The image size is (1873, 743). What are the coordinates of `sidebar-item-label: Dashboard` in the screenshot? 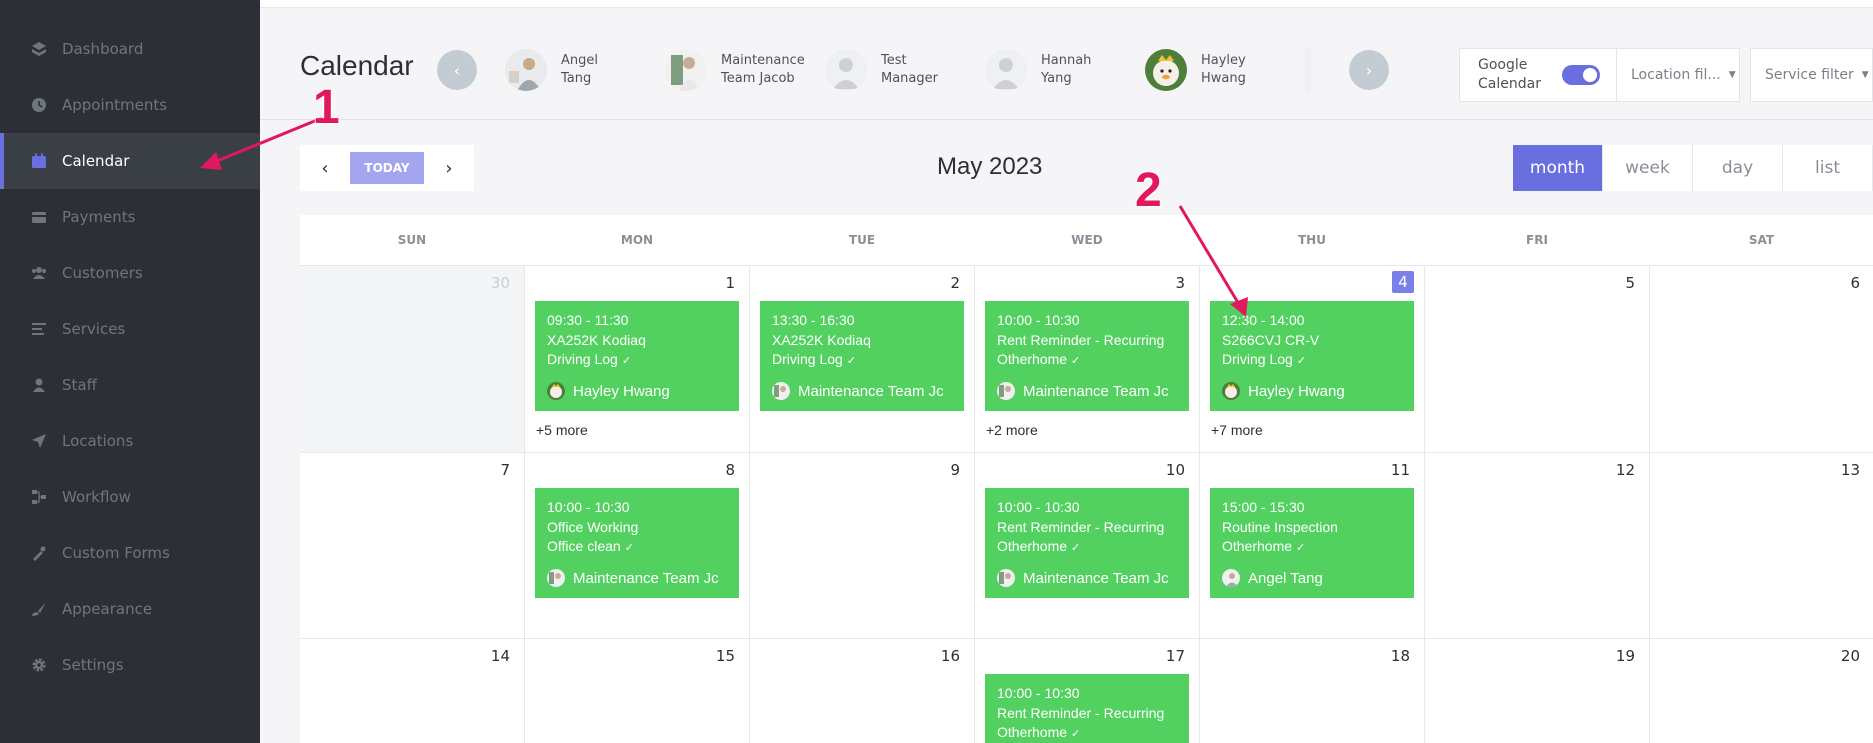 It's located at (103, 49).